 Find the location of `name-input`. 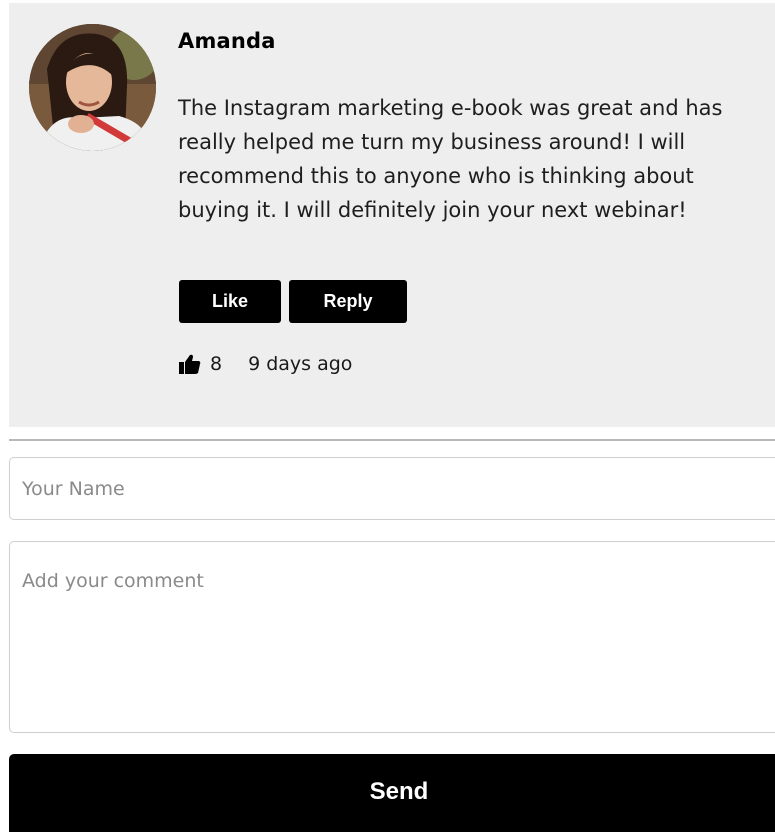

name-input is located at coordinates (392, 488).